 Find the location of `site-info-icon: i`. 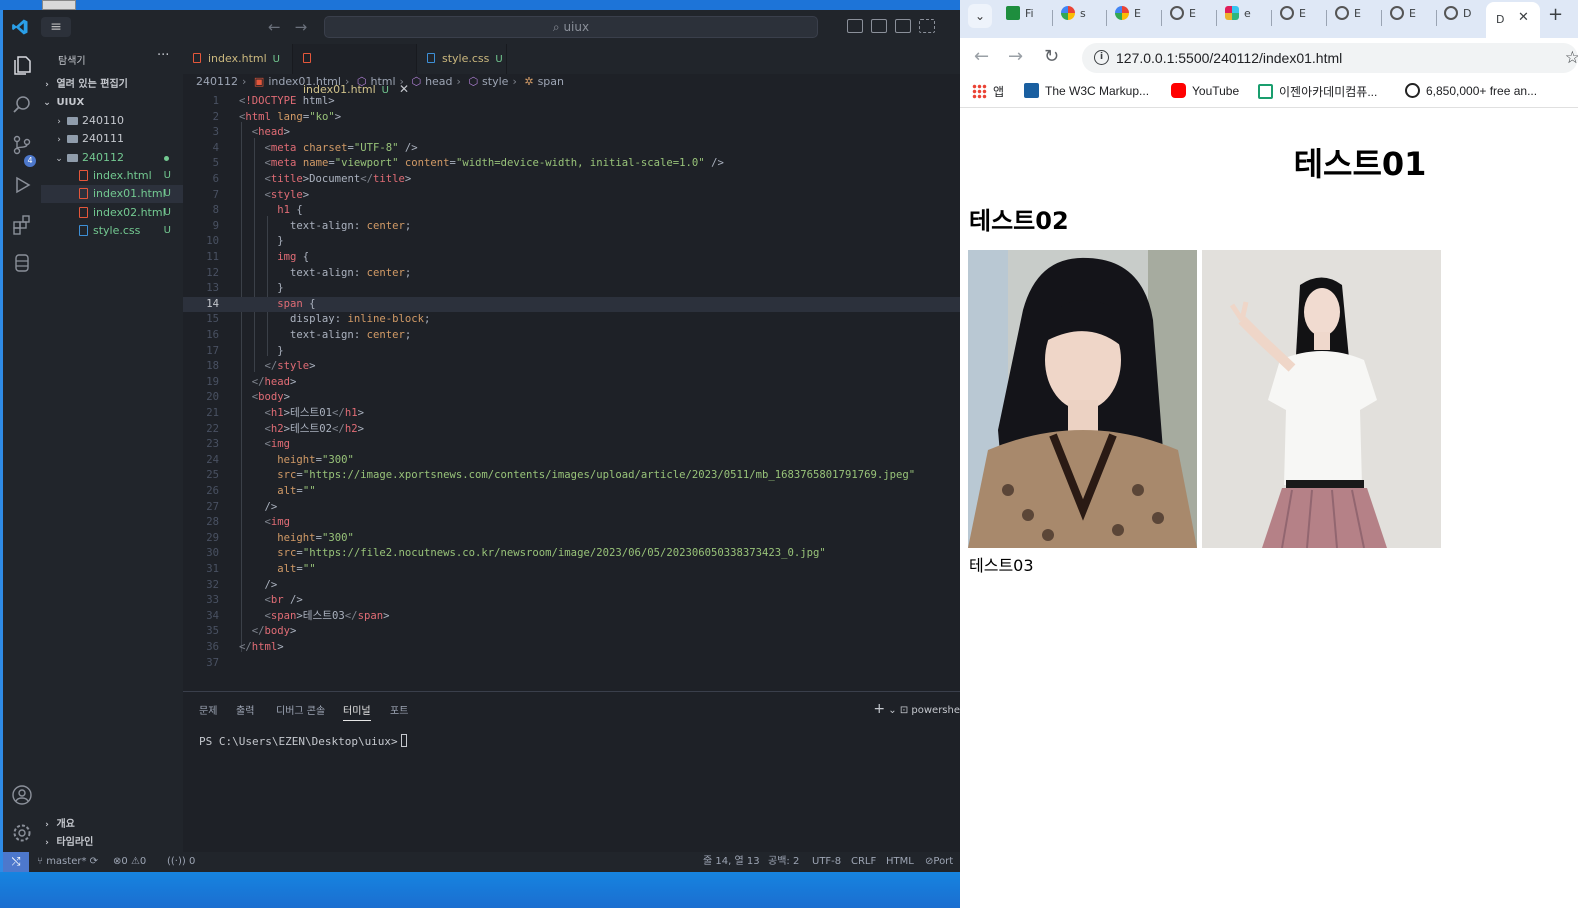

site-info-icon: i is located at coordinates (1101, 57).